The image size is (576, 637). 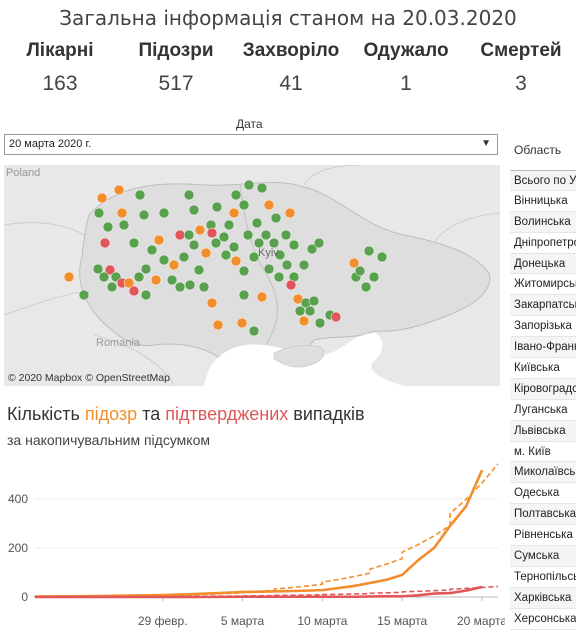 I want to click on region-list-item: Полтавська, so click(x=543, y=515).